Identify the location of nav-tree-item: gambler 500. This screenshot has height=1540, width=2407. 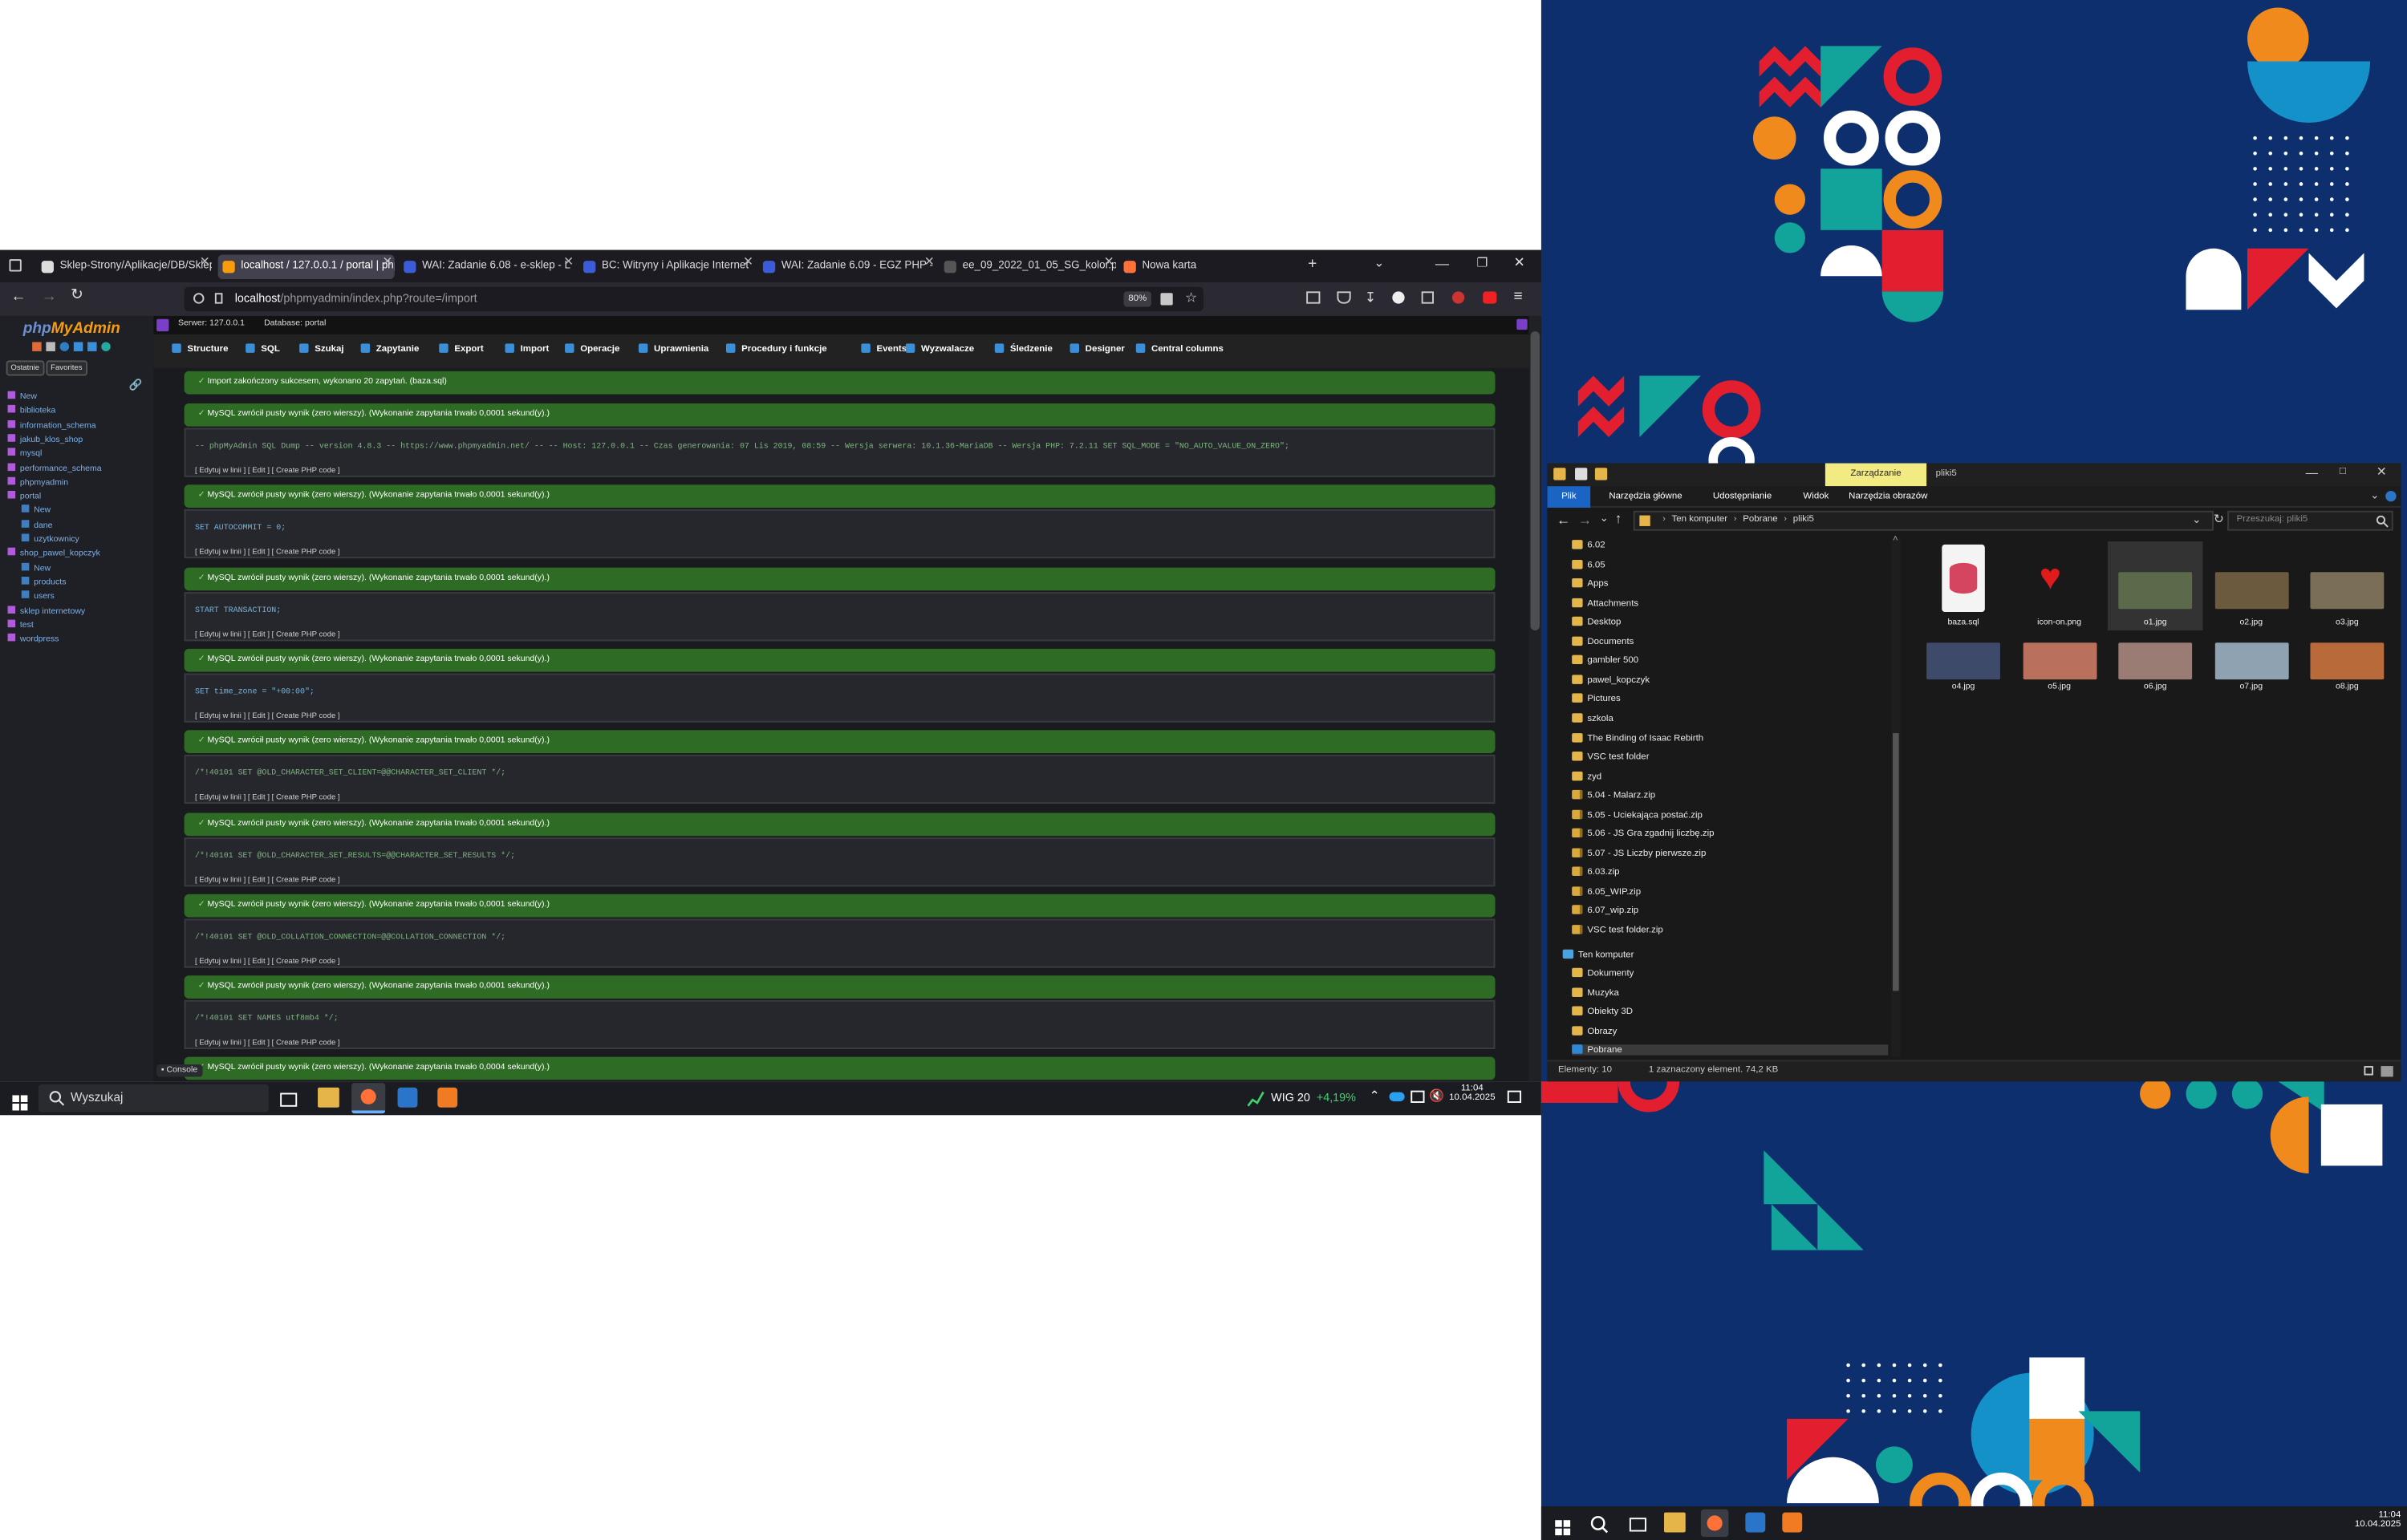
(1605, 661).